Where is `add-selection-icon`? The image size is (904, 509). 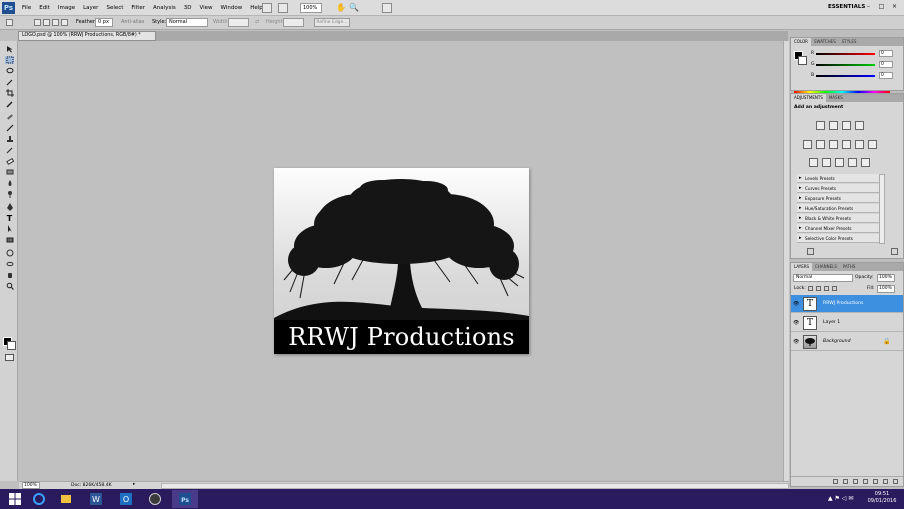
add-selection-icon is located at coordinates (46, 22).